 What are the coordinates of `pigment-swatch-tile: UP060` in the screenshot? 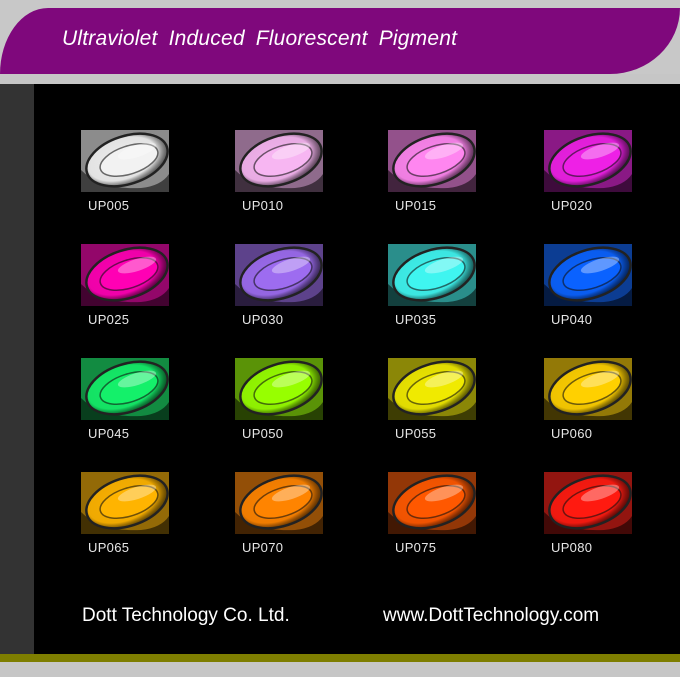 It's located at (589, 399).